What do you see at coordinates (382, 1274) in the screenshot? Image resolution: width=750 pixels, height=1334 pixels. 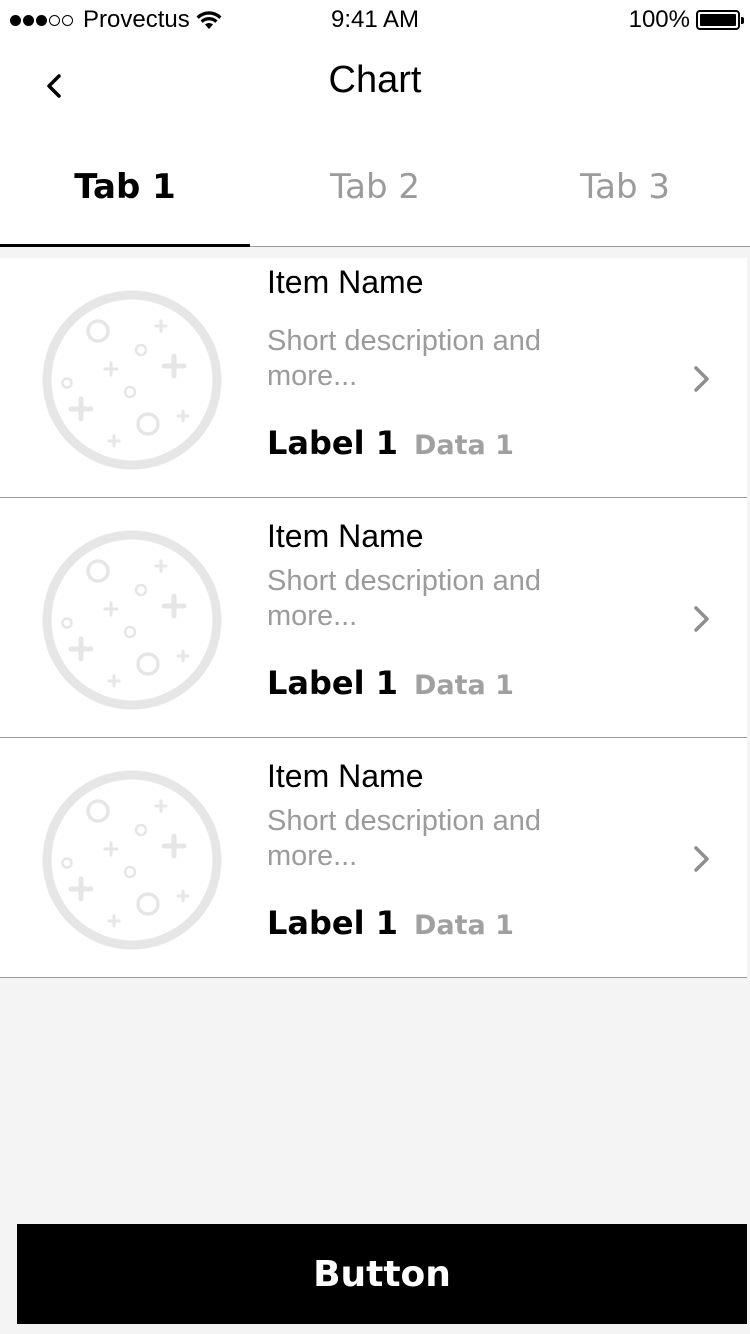 I see `primary-button: Button` at bounding box center [382, 1274].